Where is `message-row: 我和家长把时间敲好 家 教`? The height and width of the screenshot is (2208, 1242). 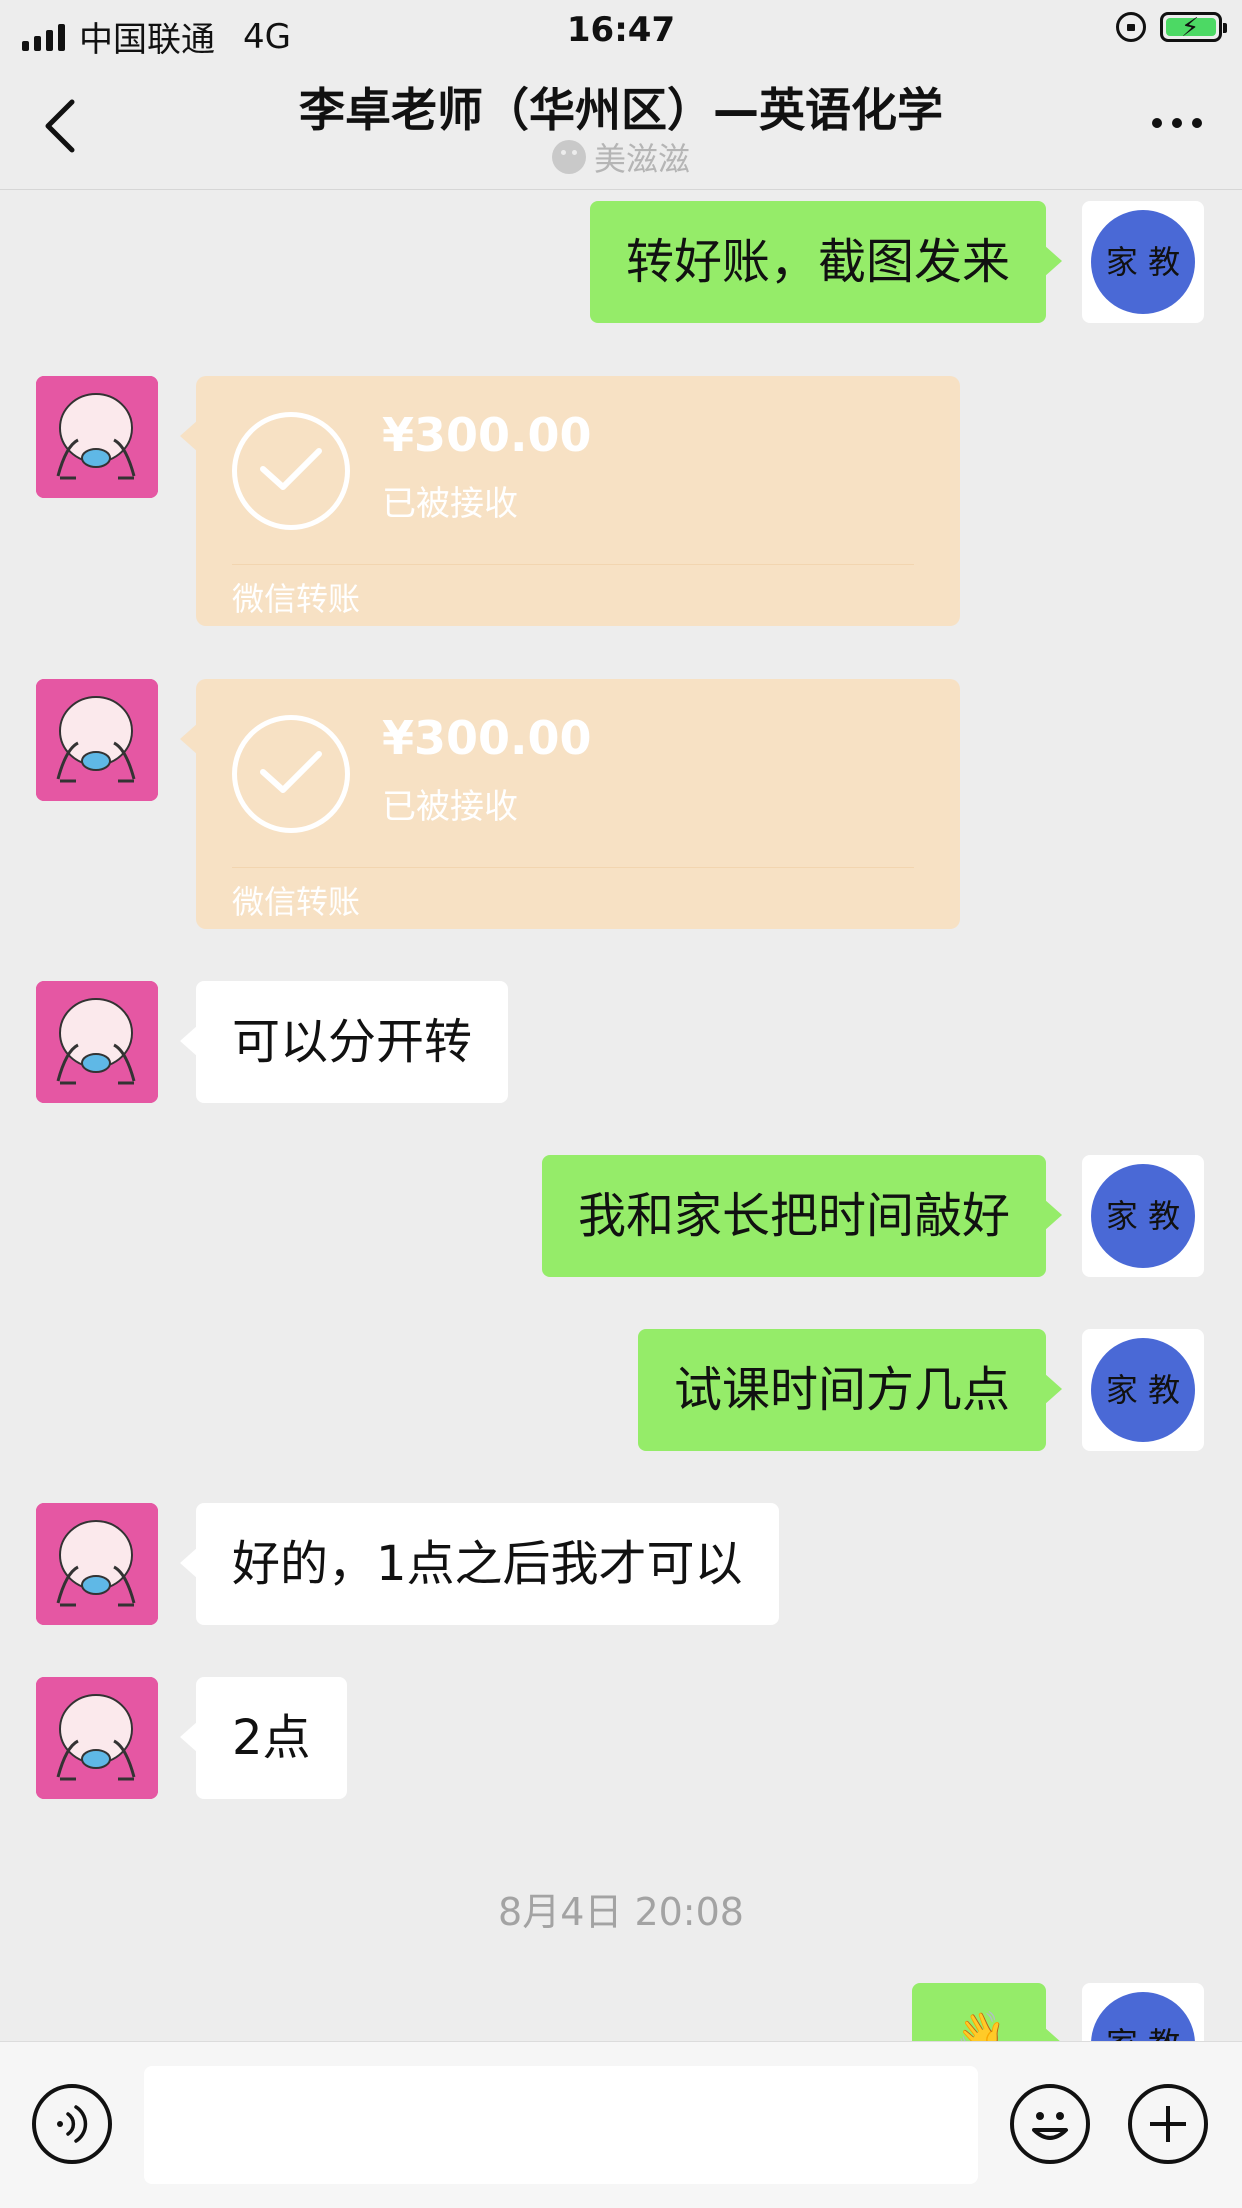 message-row: 我和家长把时间敲好 家 教 is located at coordinates (621, 1216).